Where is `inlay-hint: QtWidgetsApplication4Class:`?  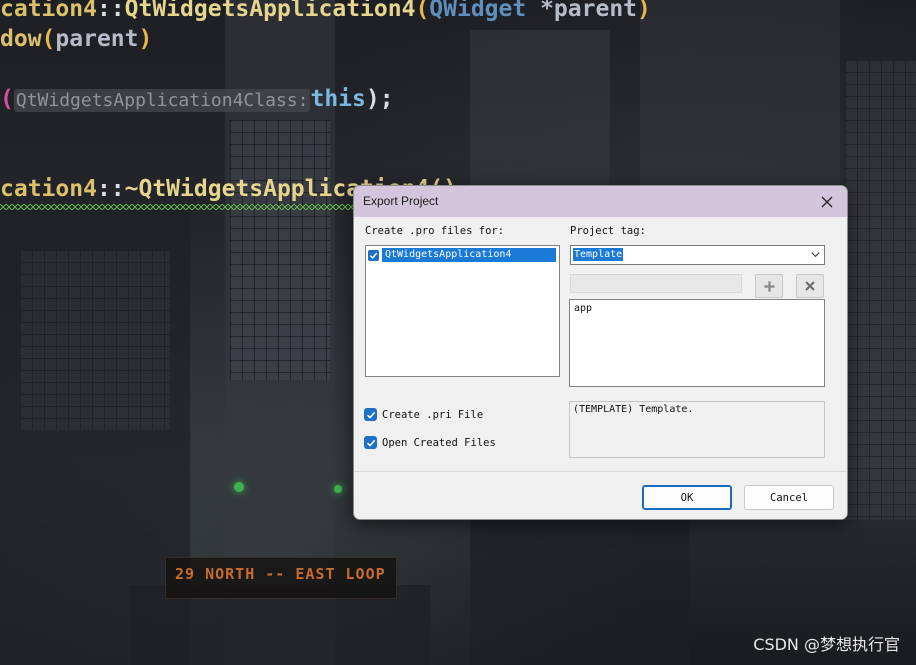 inlay-hint: QtWidgetsApplication4Class: is located at coordinates (162, 100).